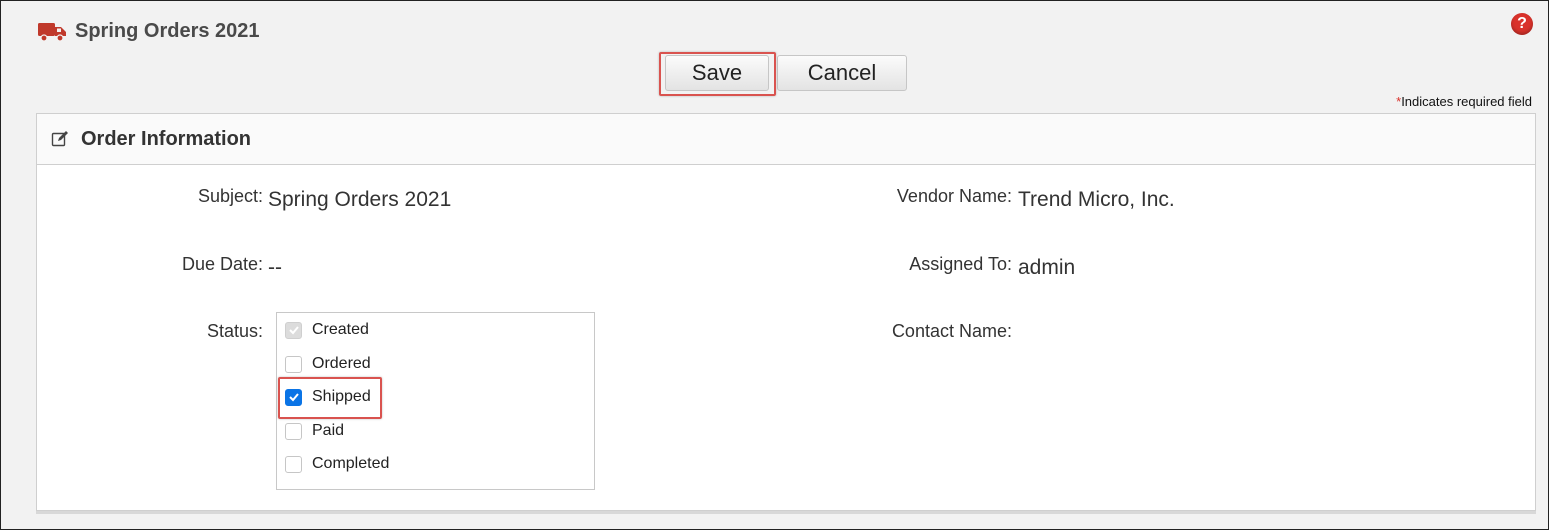 The image size is (1549, 530). I want to click on assigned-to-label: Assigned To:, so click(960, 264).